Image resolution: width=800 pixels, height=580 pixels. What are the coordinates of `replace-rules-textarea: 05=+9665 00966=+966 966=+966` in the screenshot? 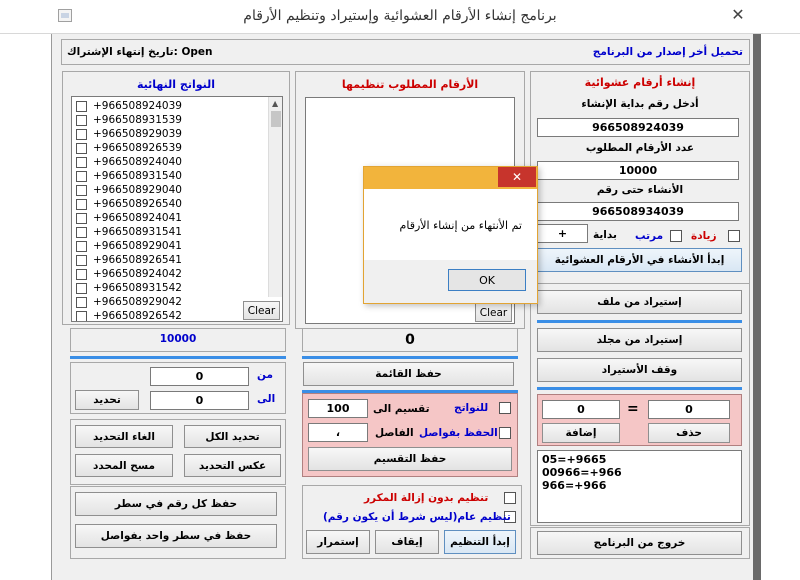 It's located at (639, 486).